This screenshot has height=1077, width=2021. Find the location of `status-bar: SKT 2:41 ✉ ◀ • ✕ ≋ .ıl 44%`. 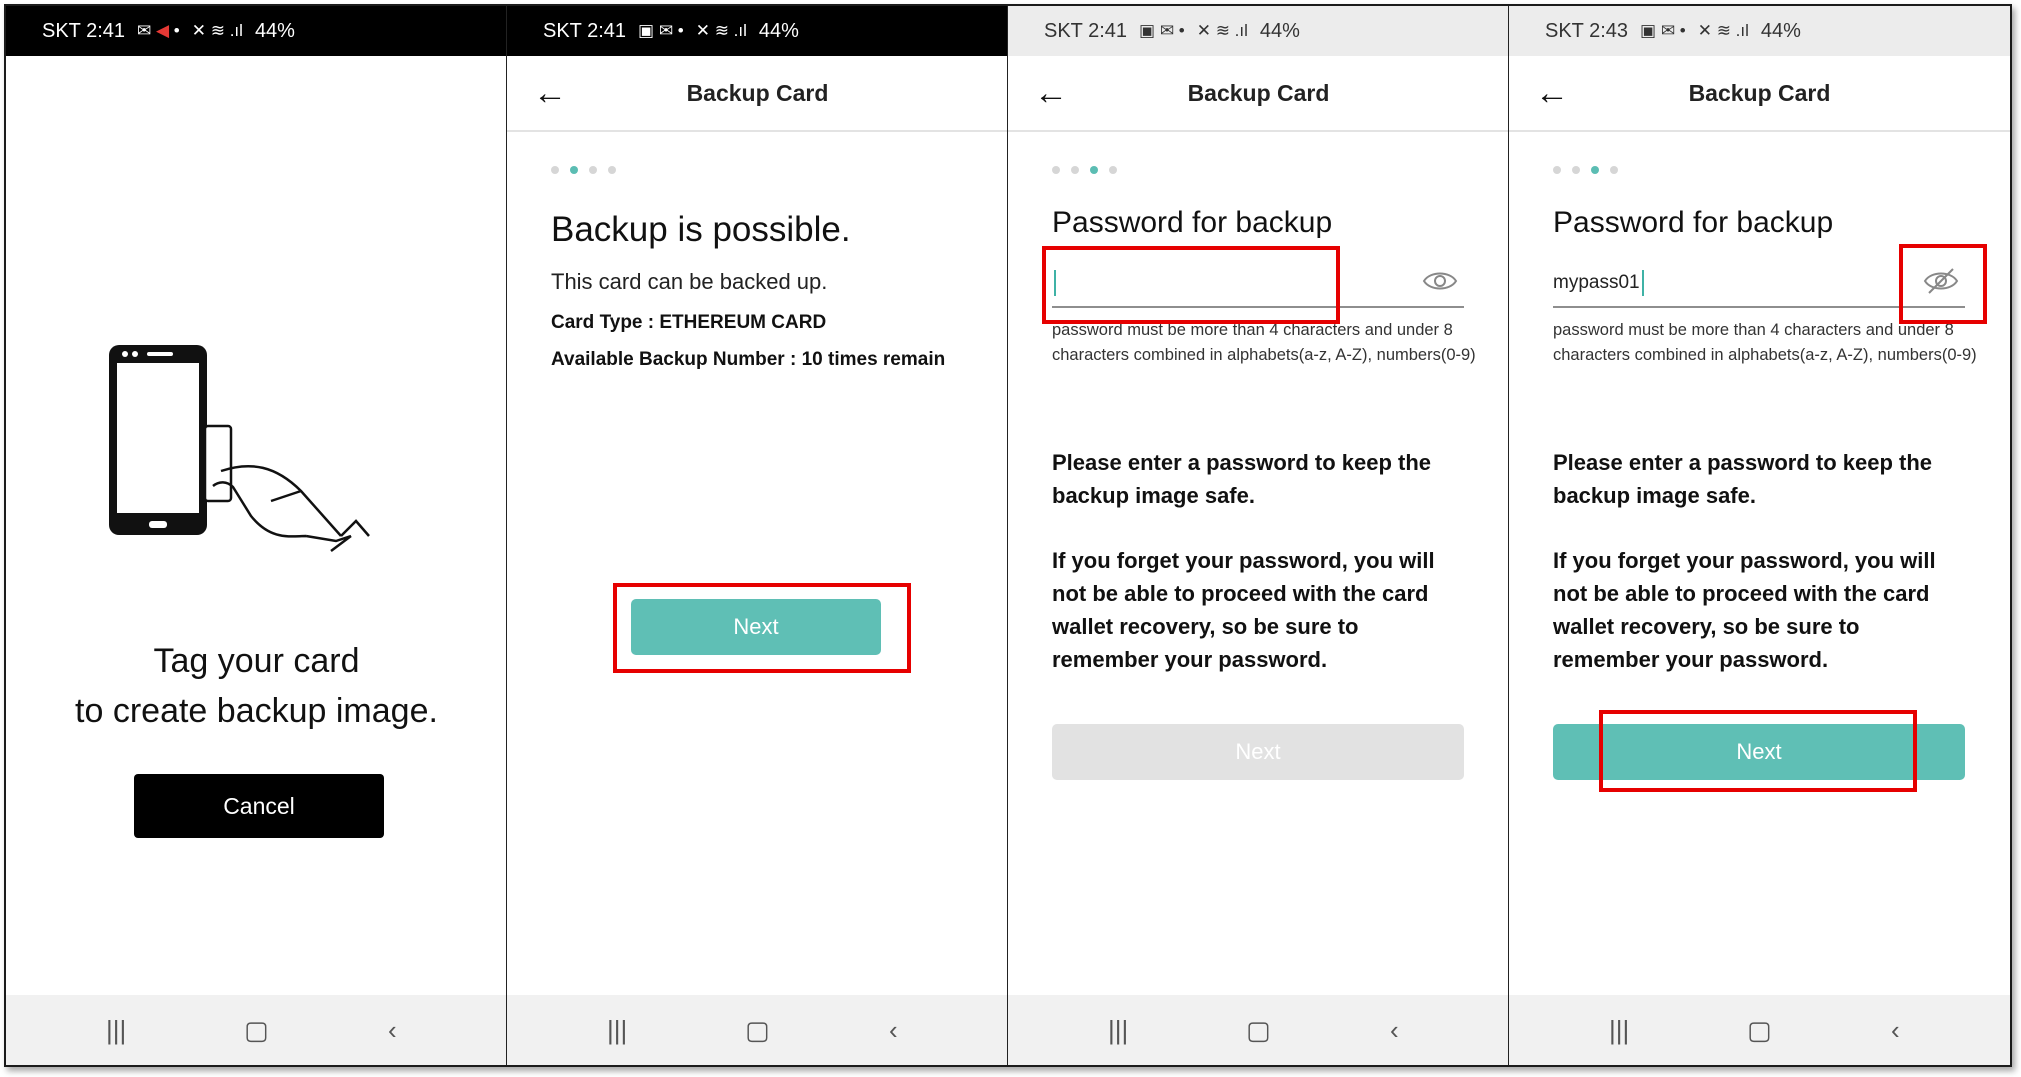

status-bar: SKT 2:41 ✉ ◀ • ✕ ≋ .ıl 44% is located at coordinates (256, 31).